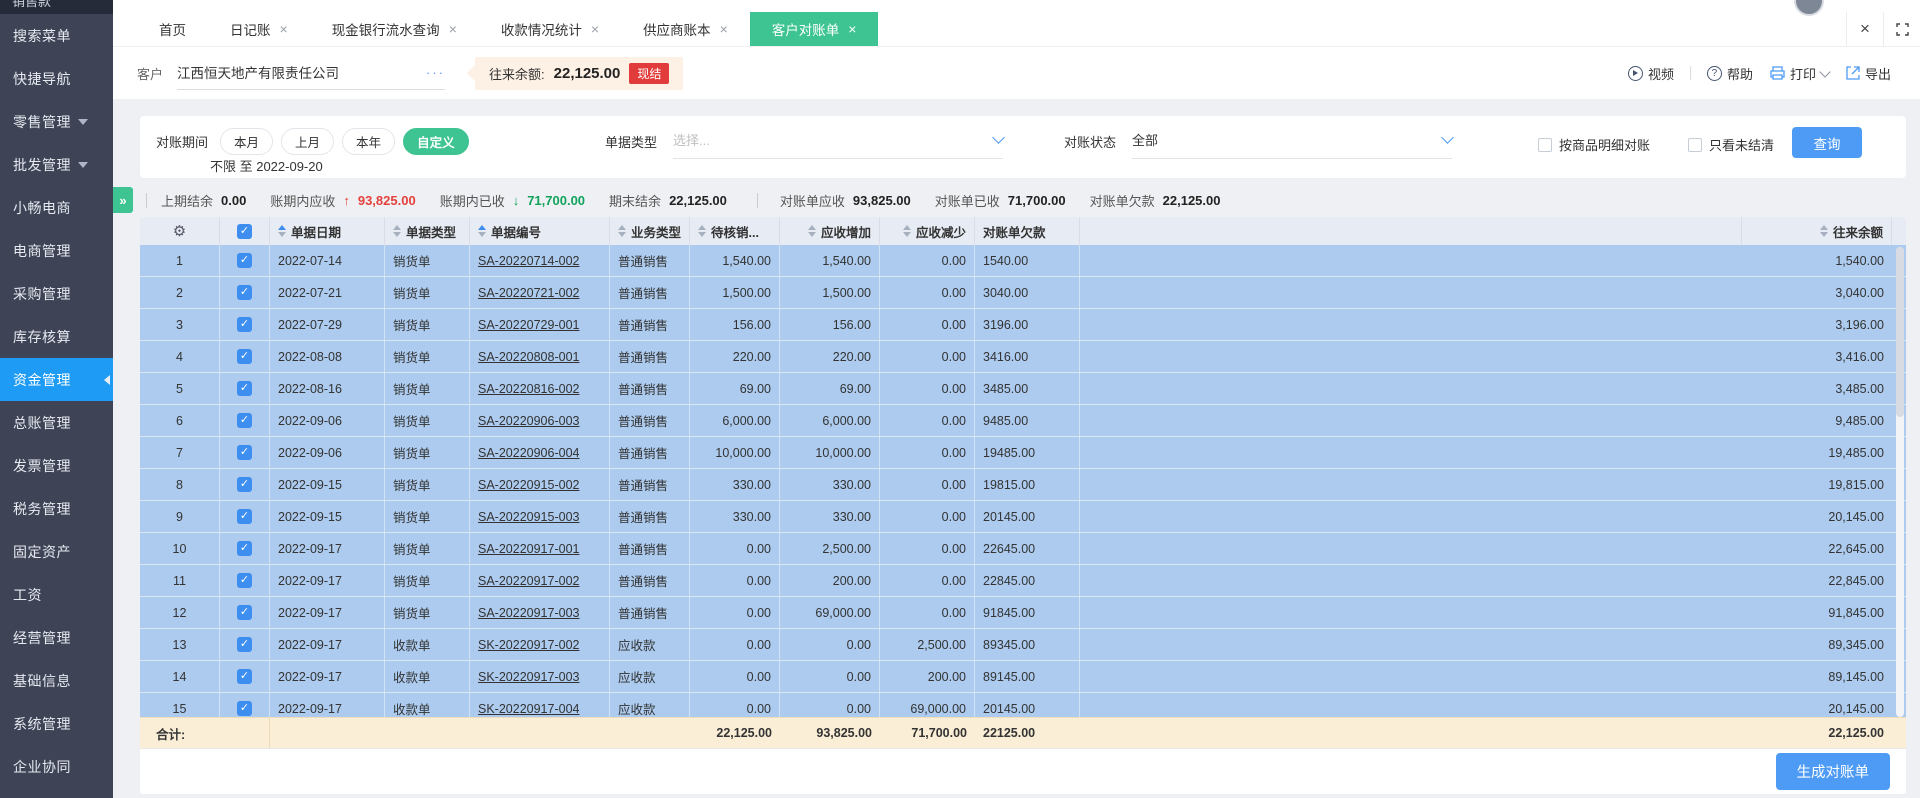 Image resolution: width=1920 pixels, height=798 pixels. Describe the element at coordinates (528, 709) in the screenshot. I see `doc-link: SK-20220917-004` at that location.